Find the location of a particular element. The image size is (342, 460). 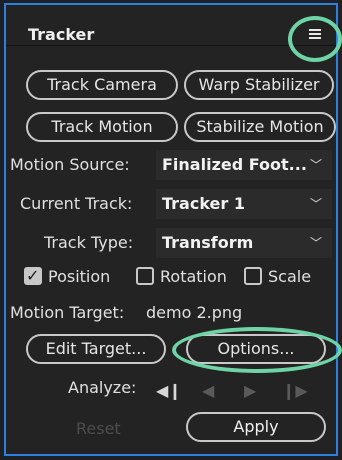

motion-source-dropdown: Finalized Foot... ﹀ is located at coordinates (244, 165).